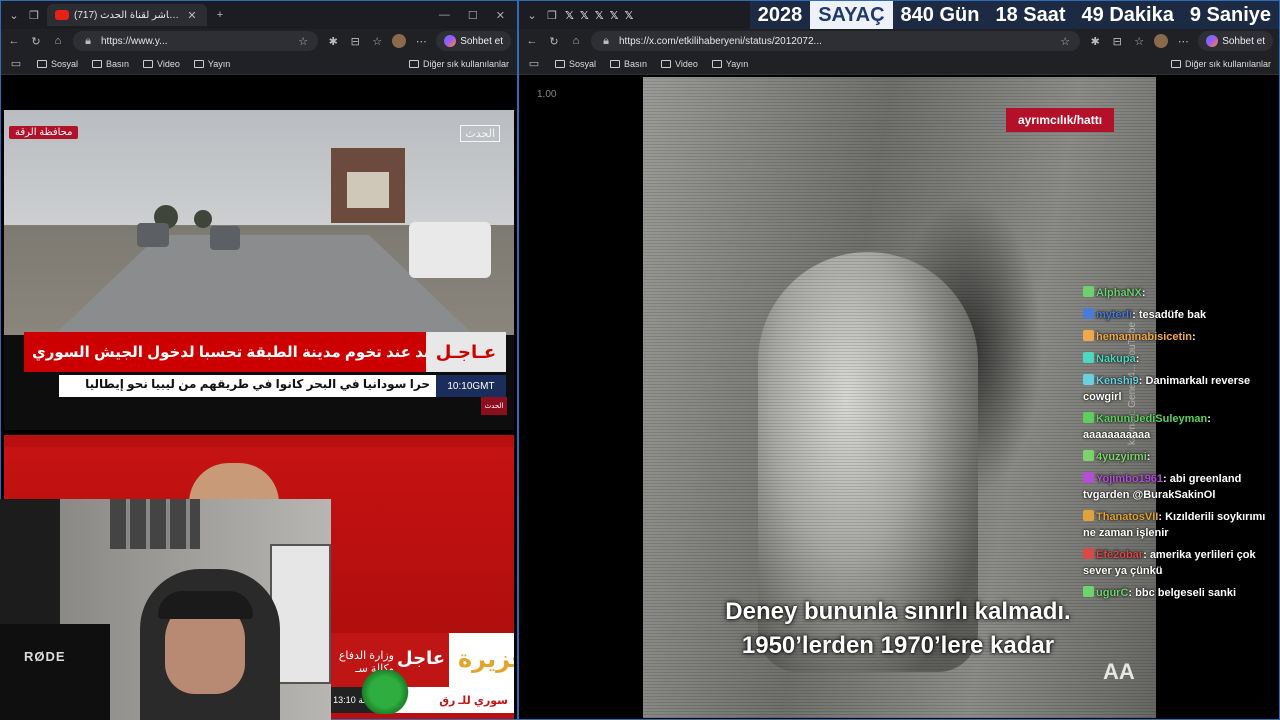  I want to click on counter-hours: 18 Saat, so click(1030, 15).